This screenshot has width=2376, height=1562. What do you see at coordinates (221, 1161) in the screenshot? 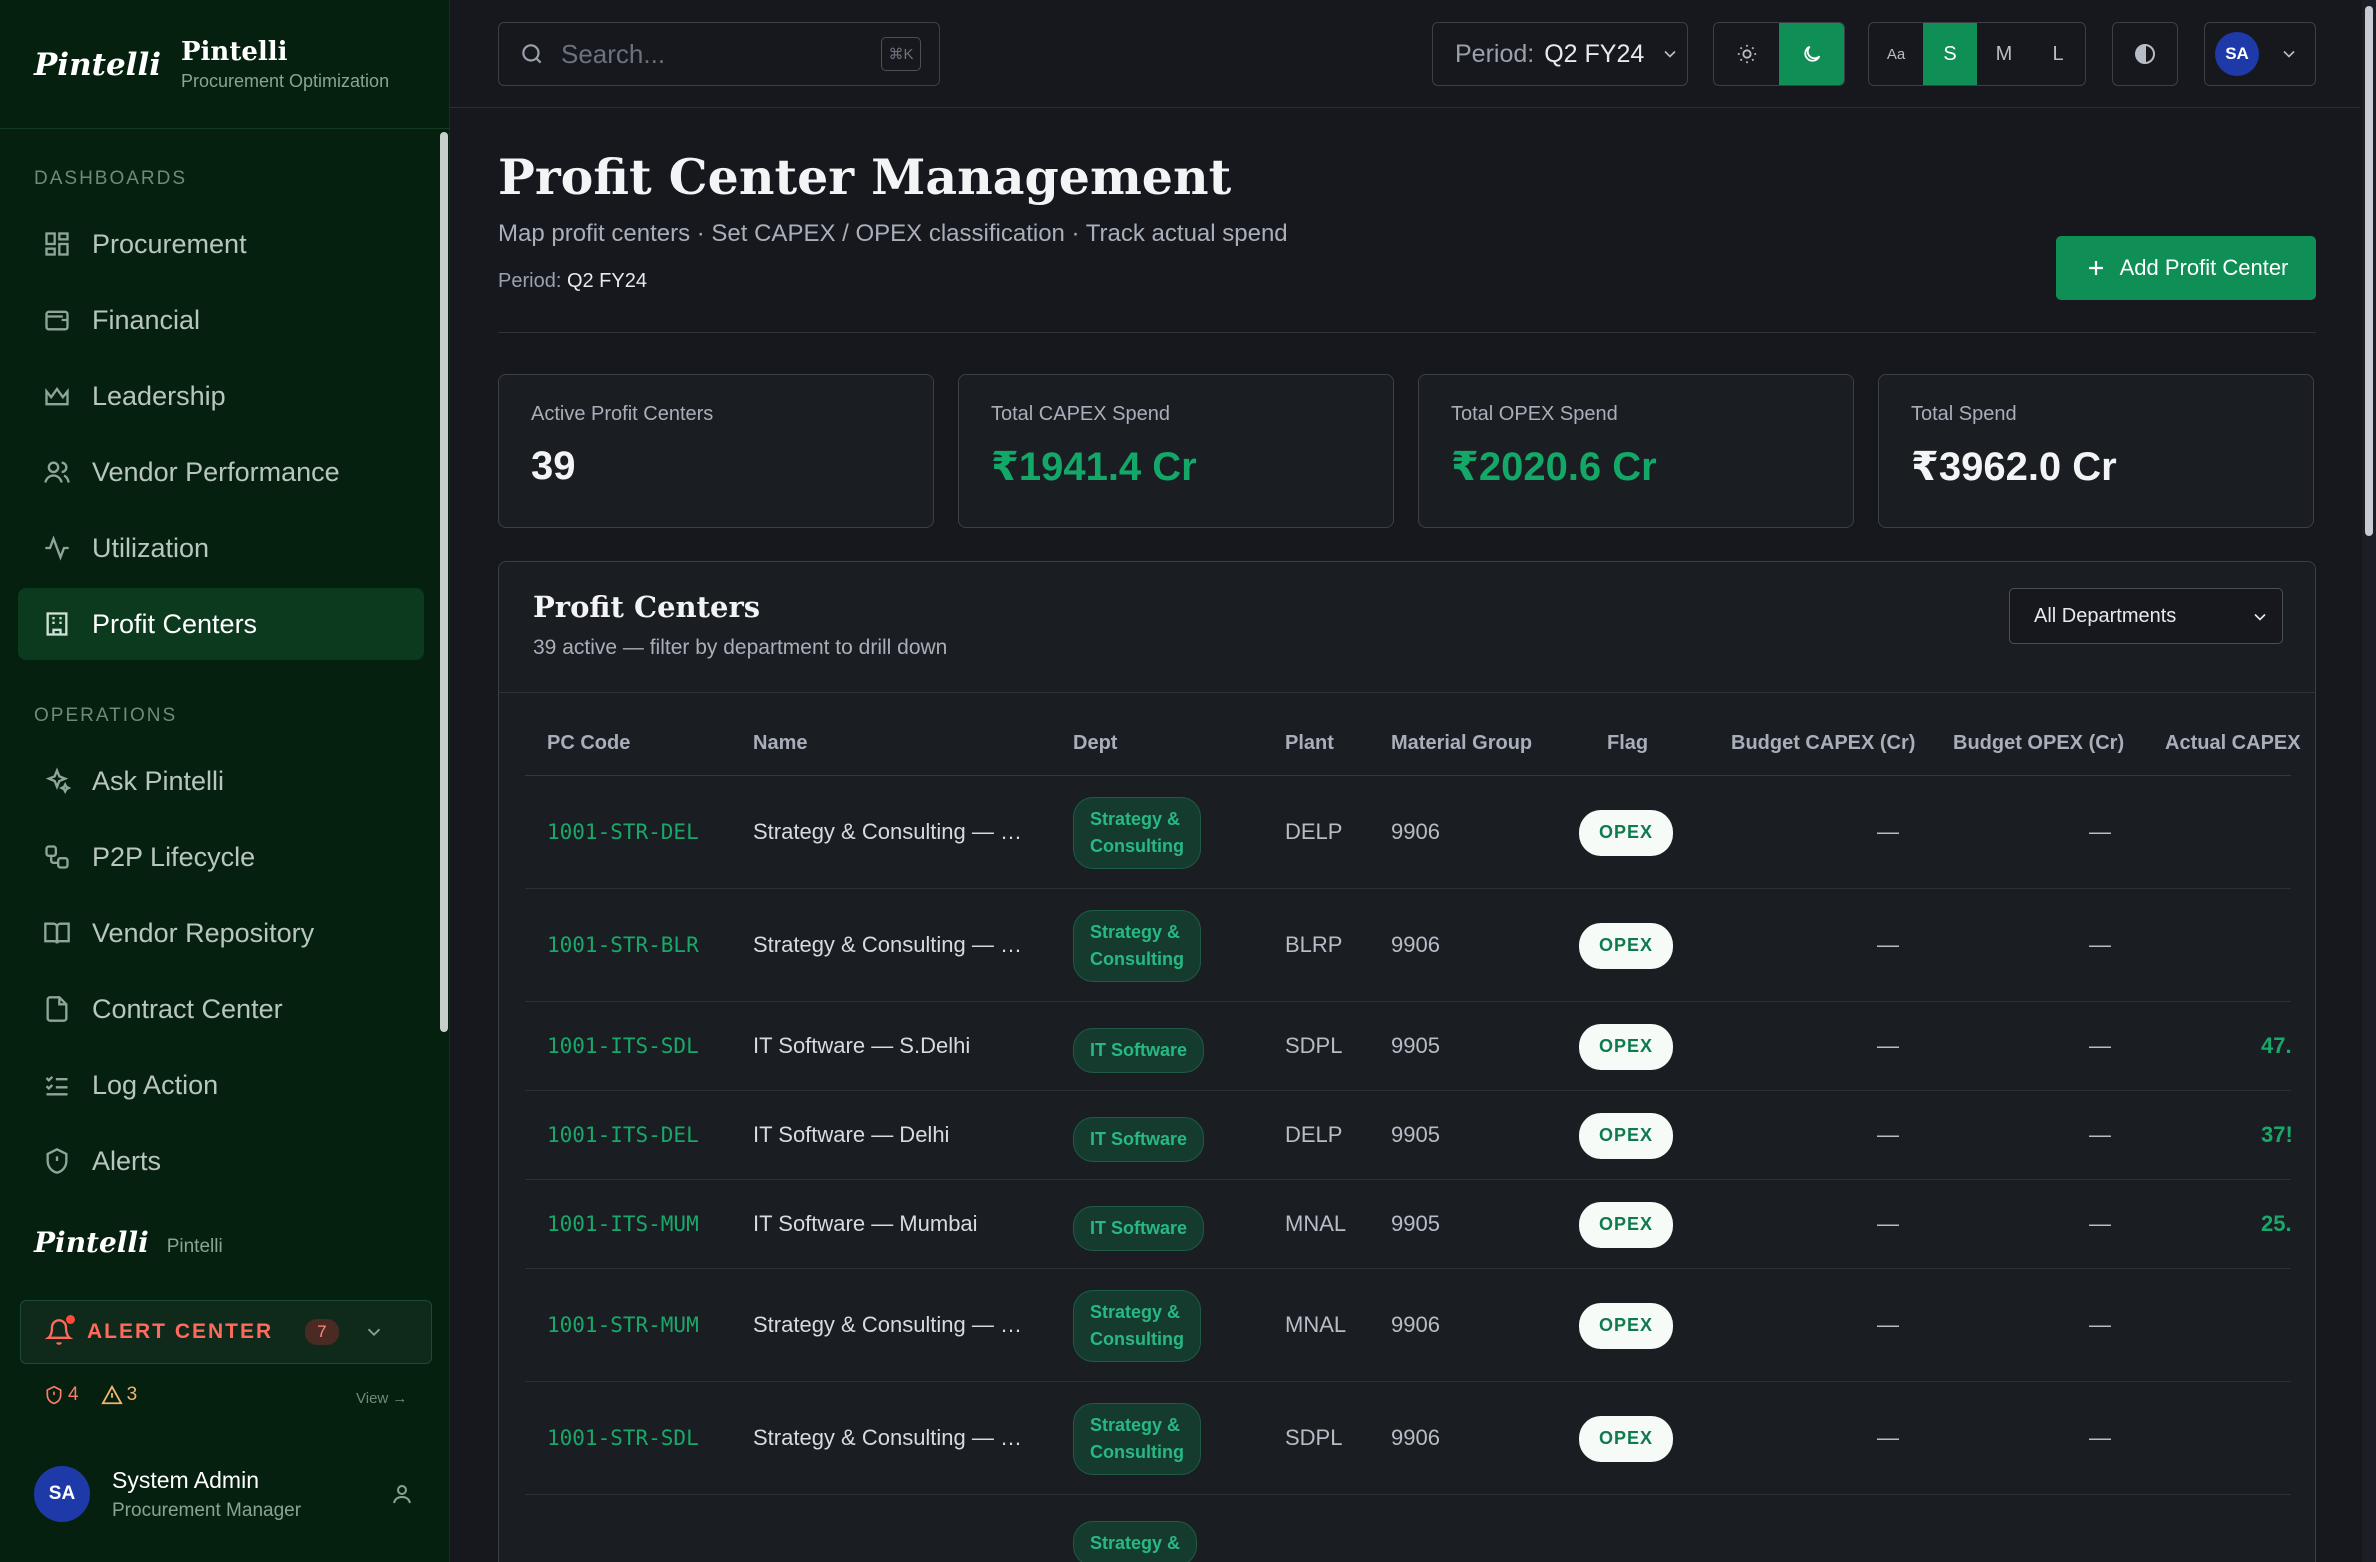
I see `sidebar-item-alerts: Alerts` at bounding box center [221, 1161].